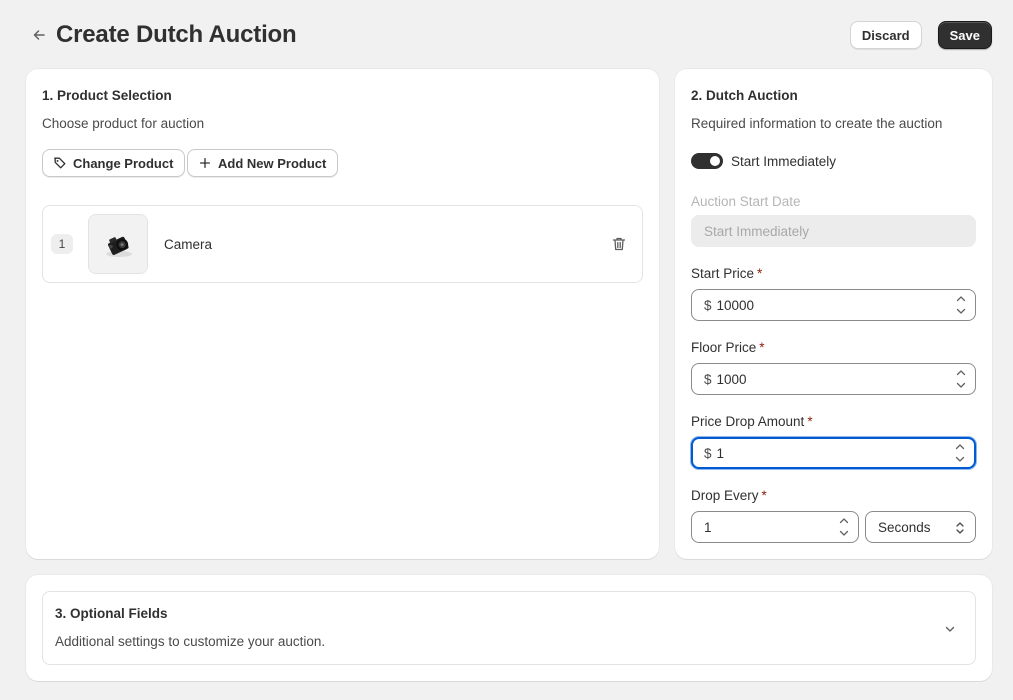  Describe the element at coordinates (731, 379) in the screenshot. I see `floor-price-value: 1000` at that location.